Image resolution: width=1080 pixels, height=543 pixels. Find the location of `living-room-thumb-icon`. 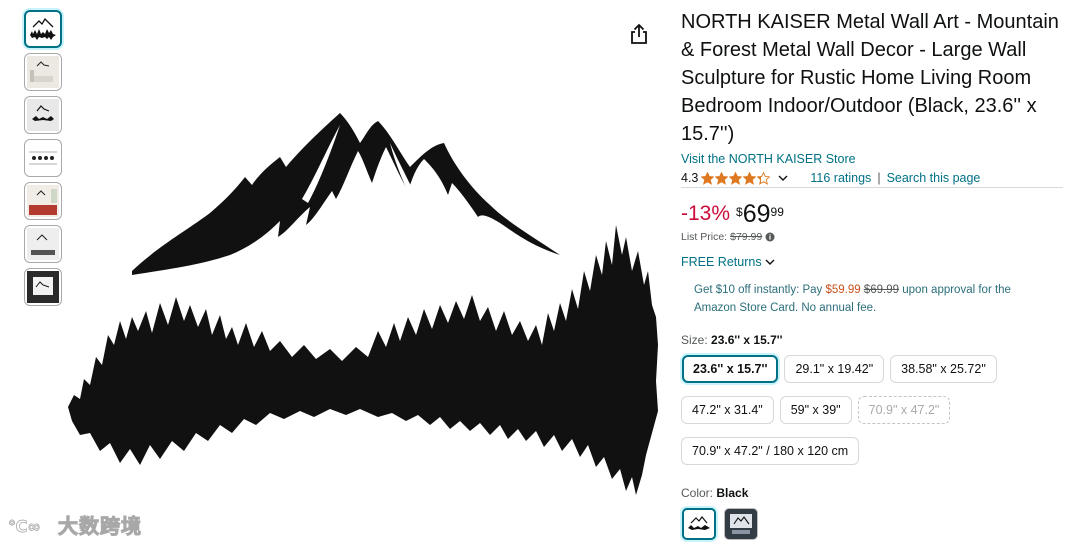

living-room-thumb-icon is located at coordinates (43, 72).